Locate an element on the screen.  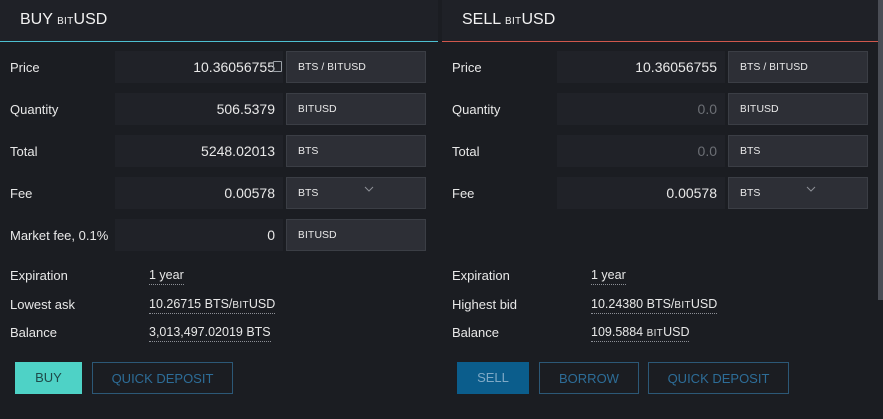
buy-lowest-ask-prefix: BIT is located at coordinates (240, 305).